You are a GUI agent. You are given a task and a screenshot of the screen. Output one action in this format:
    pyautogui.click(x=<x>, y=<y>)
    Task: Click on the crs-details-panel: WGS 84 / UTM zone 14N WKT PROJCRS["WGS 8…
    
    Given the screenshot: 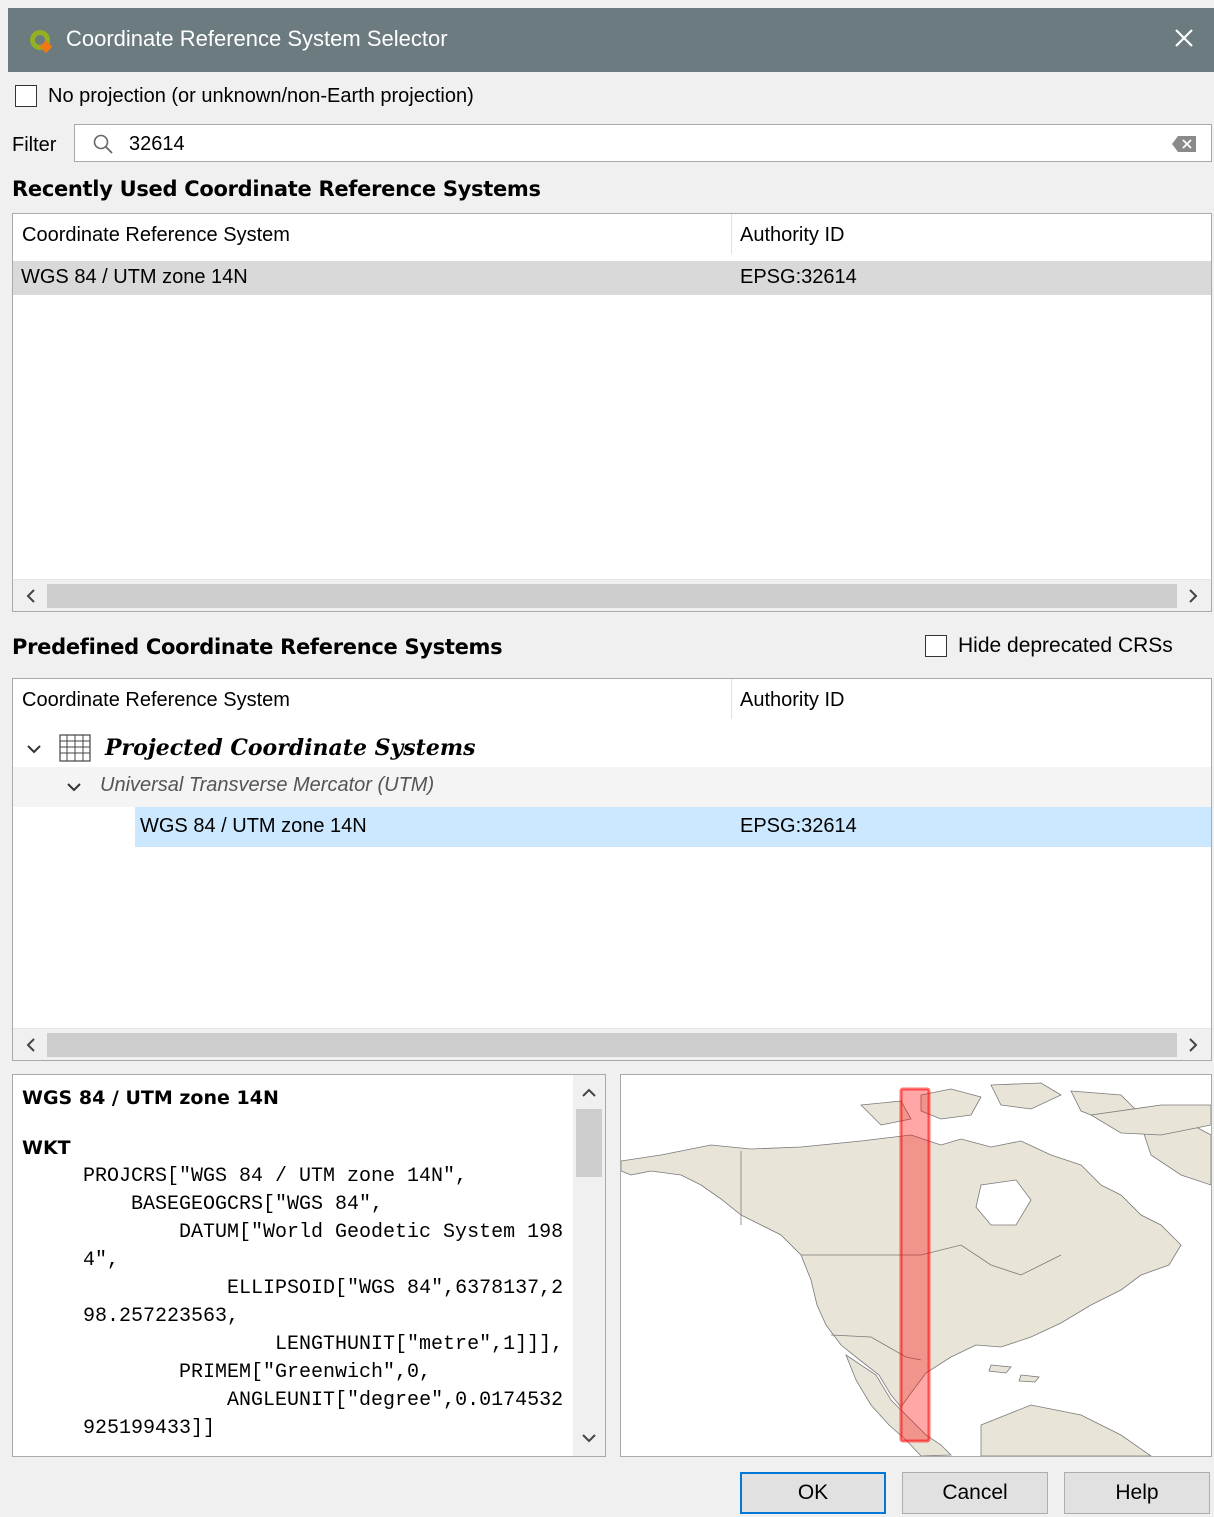 What is the action you would take?
    pyautogui.click(x=309, y=1265)
    